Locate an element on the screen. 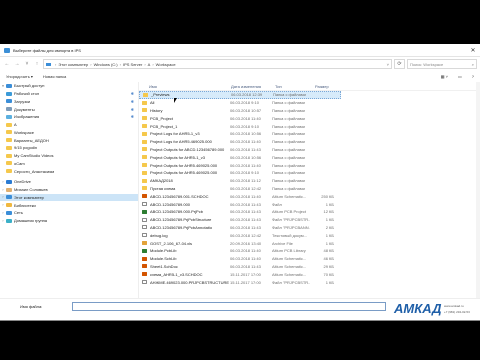 The width and height of the screenshot is (480, 360). sidebar-item: Документы ✱ is located at coordinates (69, 109).